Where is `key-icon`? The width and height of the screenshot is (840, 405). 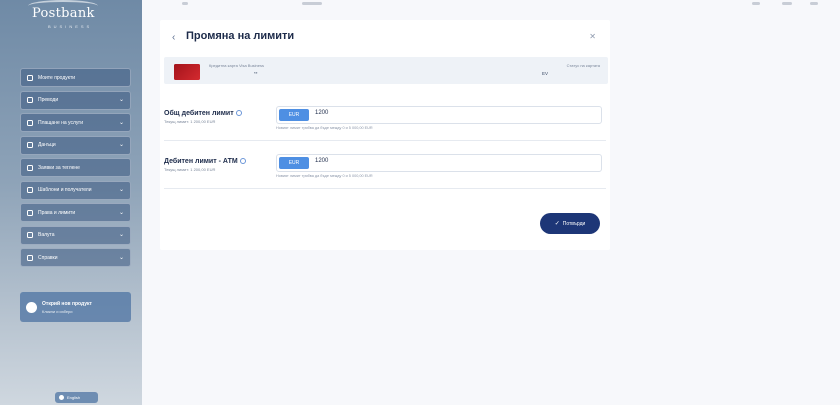 key-icon is located at coordinates (30, 212).